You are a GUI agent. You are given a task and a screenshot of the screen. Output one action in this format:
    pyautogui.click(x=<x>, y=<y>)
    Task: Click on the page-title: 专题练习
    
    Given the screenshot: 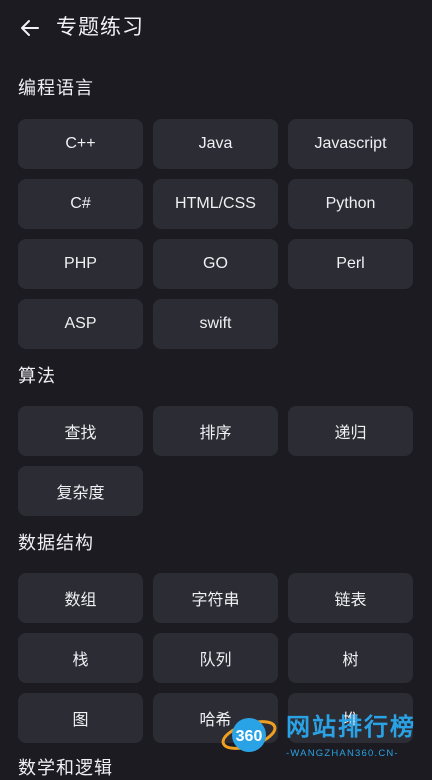 What is the action you would take?
    pyautogui.click(x=100, y=27)
    